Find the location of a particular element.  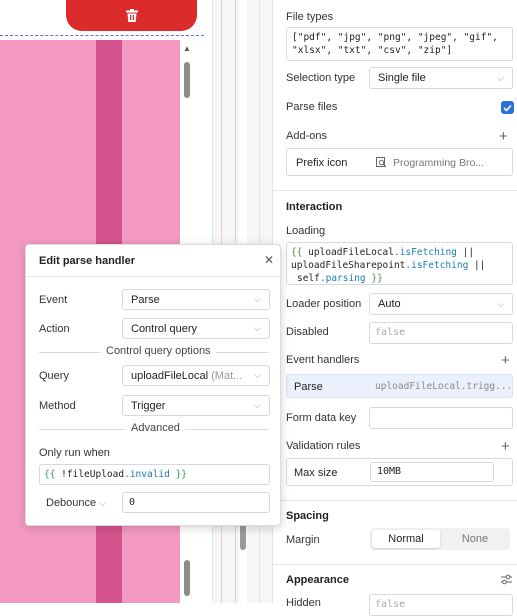

query-select: uploadFileLocal (Mat... ⌵ is located at coordinates (196, 375).